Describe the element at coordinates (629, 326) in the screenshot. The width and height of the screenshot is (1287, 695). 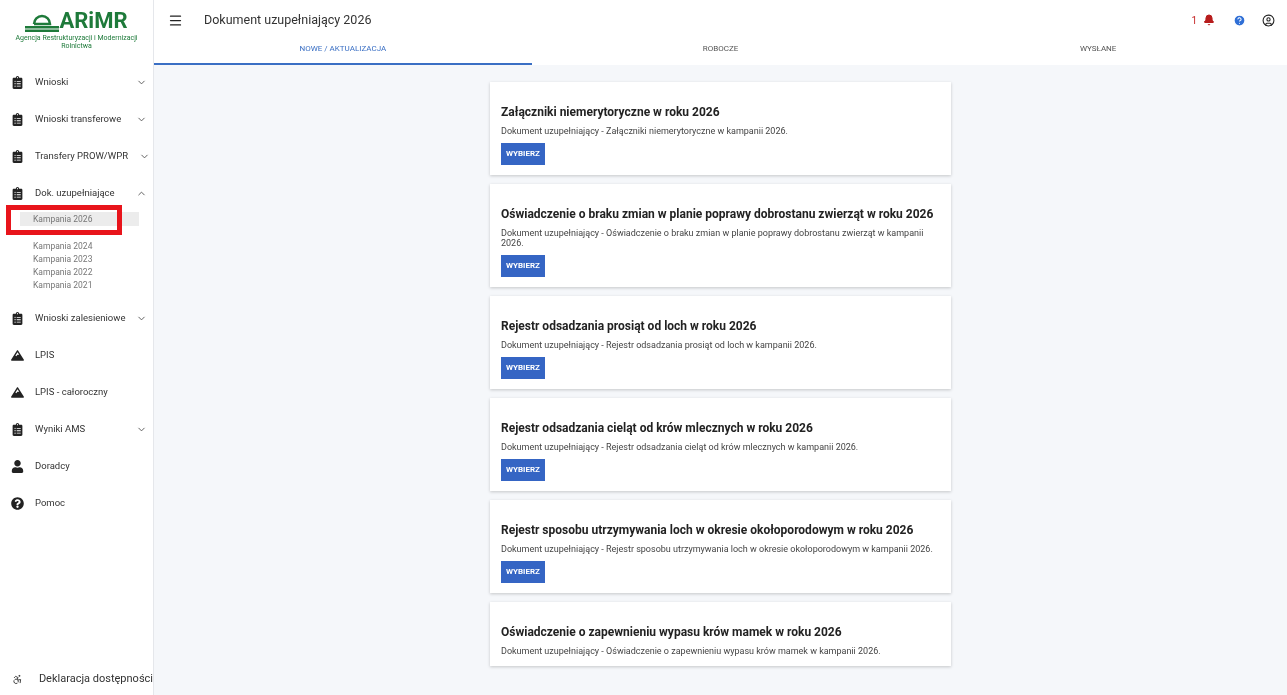
I see `card-title: Rejestr odsadzania prosiąt od loch w roku 2026` at that location.